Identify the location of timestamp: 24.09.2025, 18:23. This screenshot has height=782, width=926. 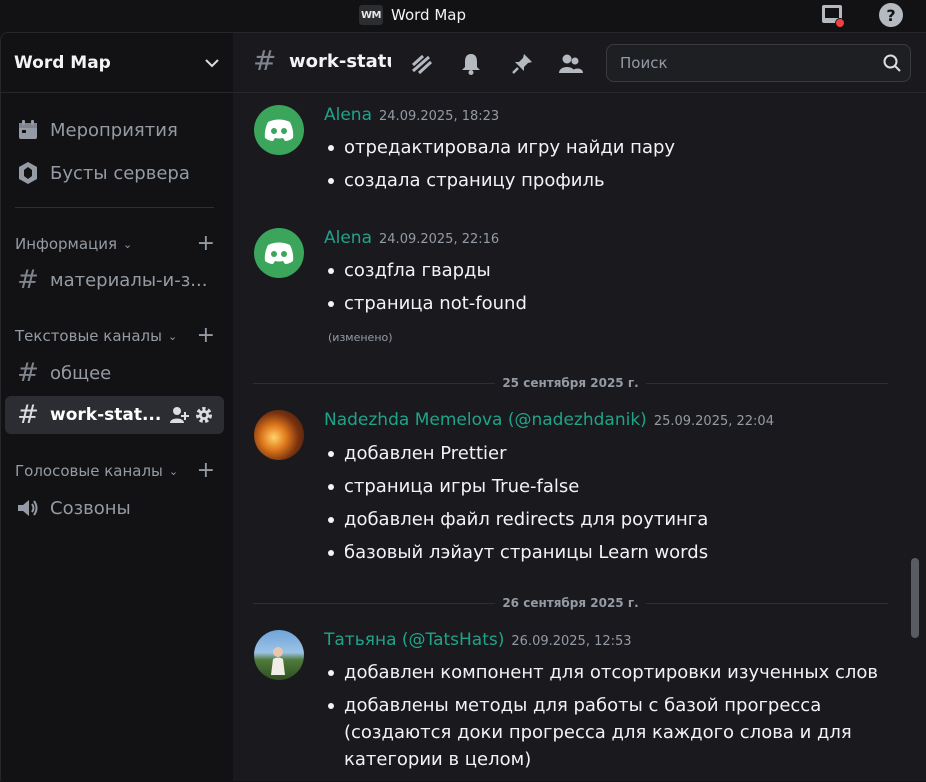
(439, 116).